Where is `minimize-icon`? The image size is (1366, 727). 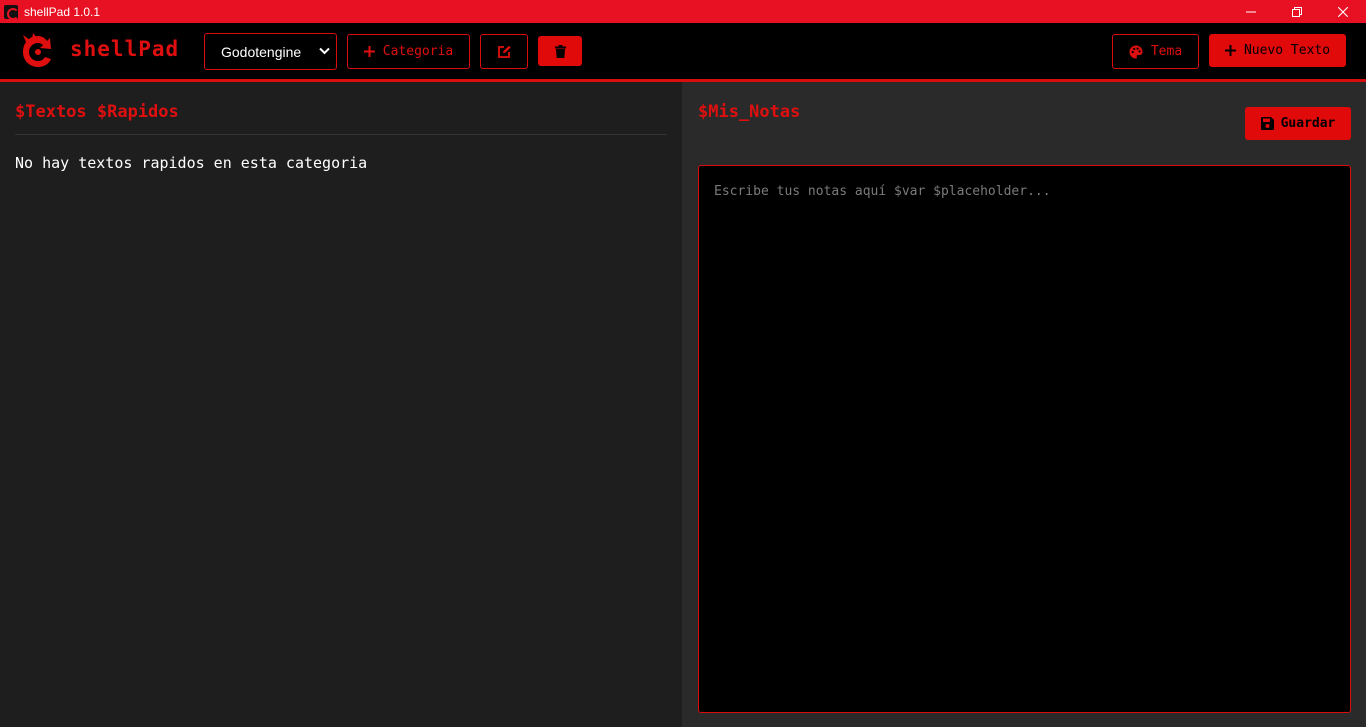 minimize-icon is located at coordinates (1251, 11).